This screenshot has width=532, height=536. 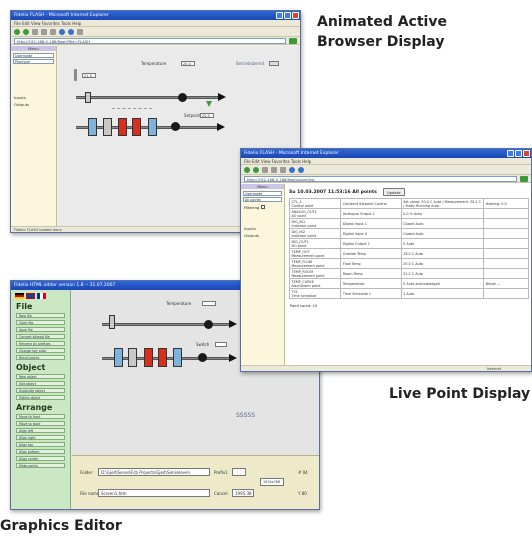 What do you see at coordinates (40, 343) in the screenshot?
I see `rename-button: Rename by prefixes` at bounding box center [40, 343].